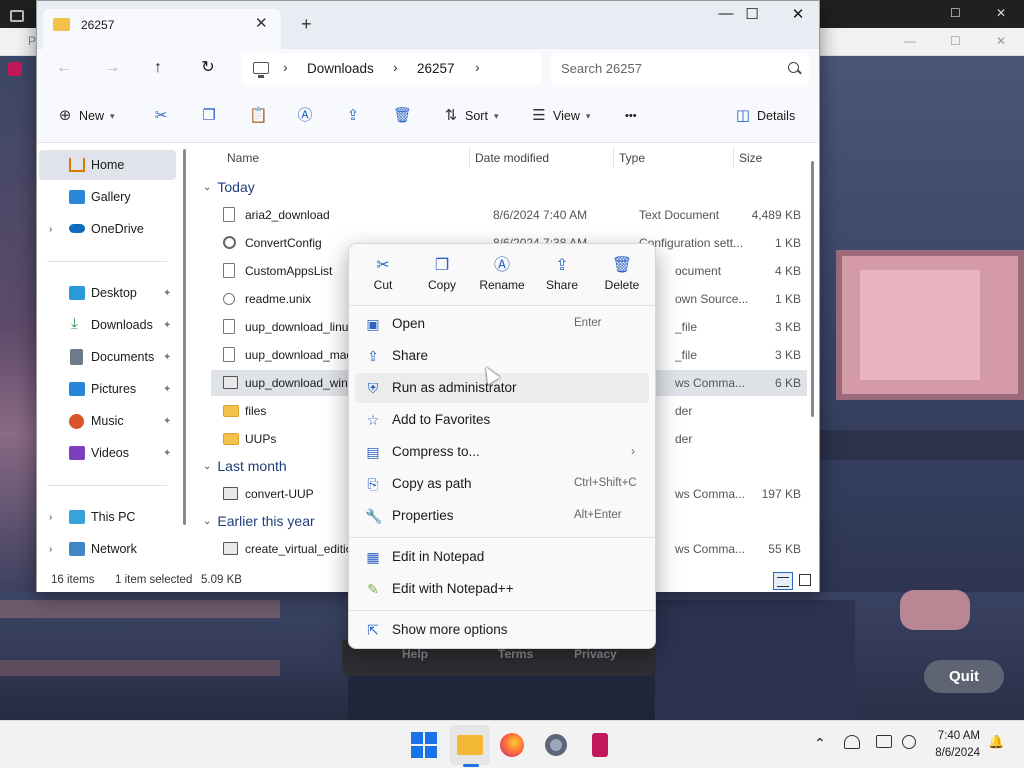  Describe the element at coordinates (107, 357) in the screenshot. I see `sidebar-item-documents: Documents ✦` at that location.